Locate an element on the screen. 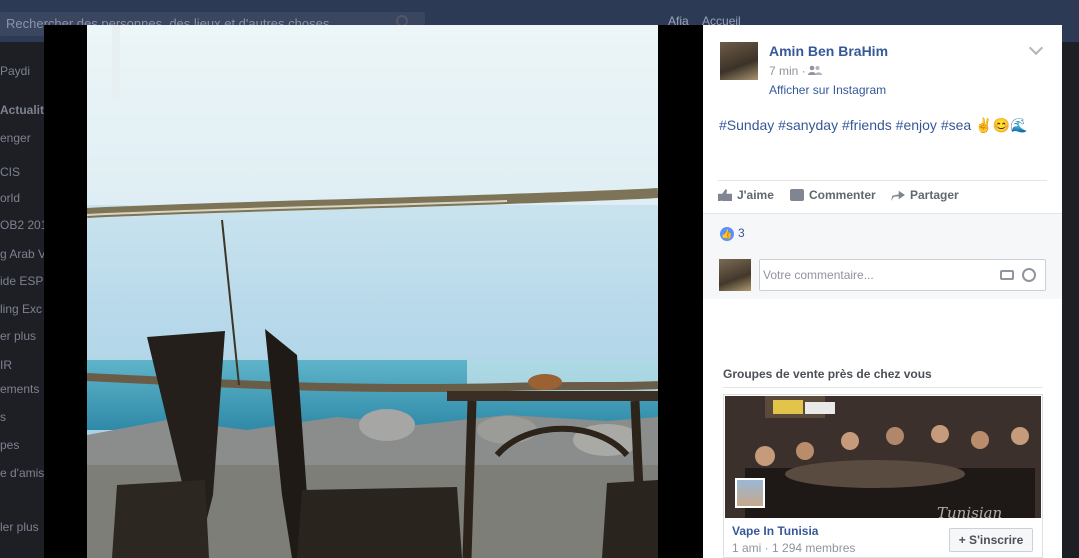  group-crowd-photo is located at coordinates (883, 457).